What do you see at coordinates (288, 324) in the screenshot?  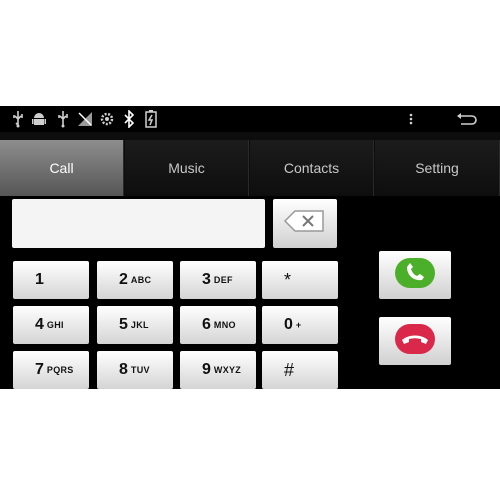 I see `key-digit: 0` at bounding box center [288, 324].